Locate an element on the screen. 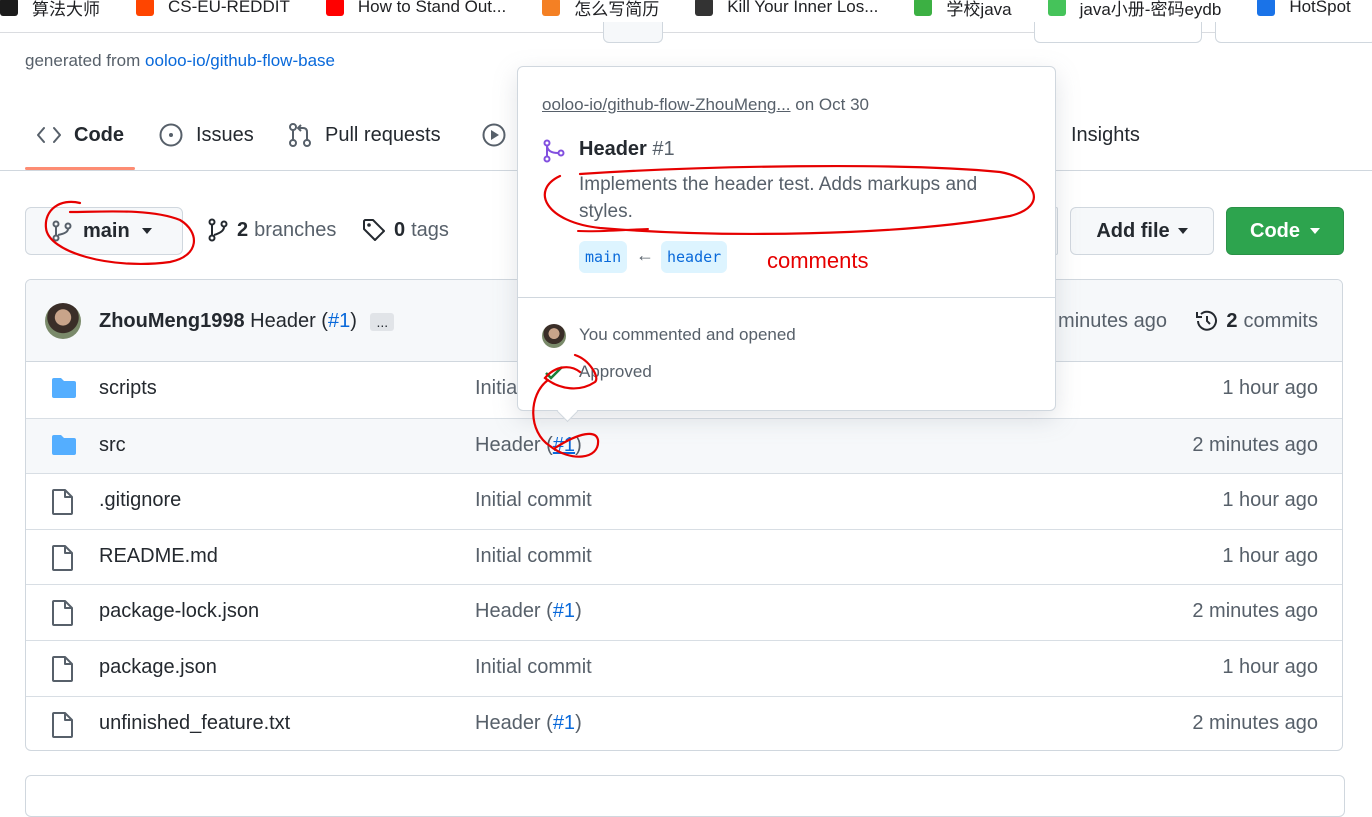  base-branch-label: main is located at coordinates (603, 257).